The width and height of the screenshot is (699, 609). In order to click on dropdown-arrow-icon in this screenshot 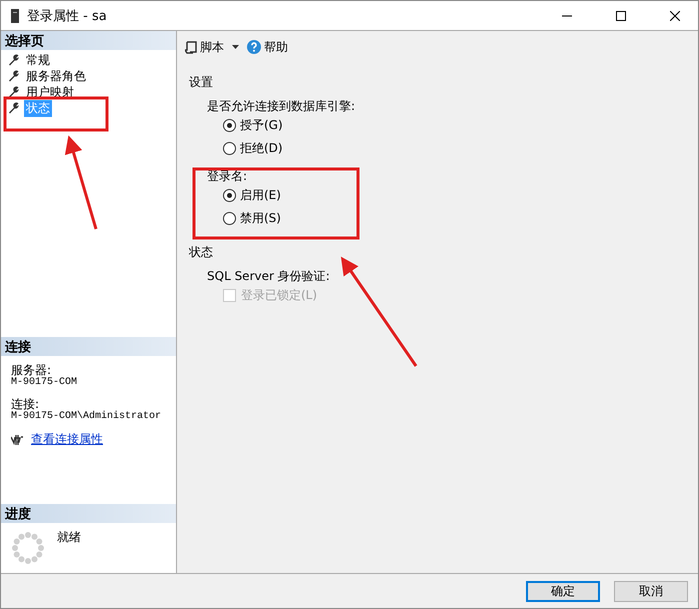, I will do `click(235, 47)`.